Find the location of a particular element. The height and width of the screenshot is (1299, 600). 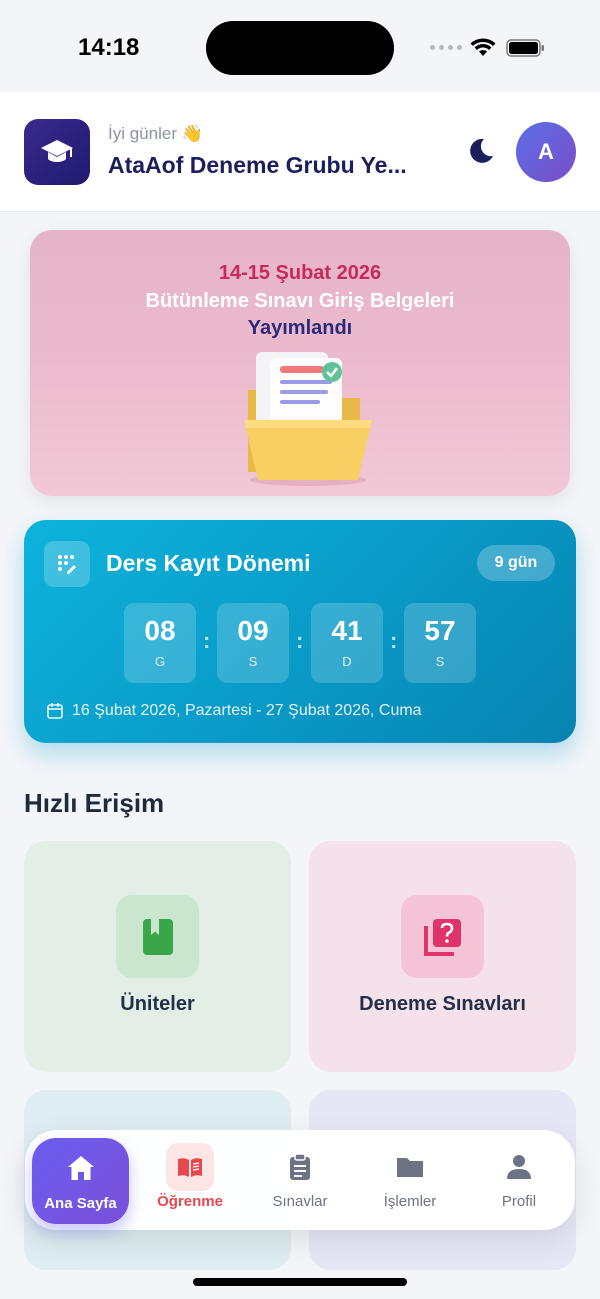

tile-units: Üniteler is located at coordinates (157, 956).